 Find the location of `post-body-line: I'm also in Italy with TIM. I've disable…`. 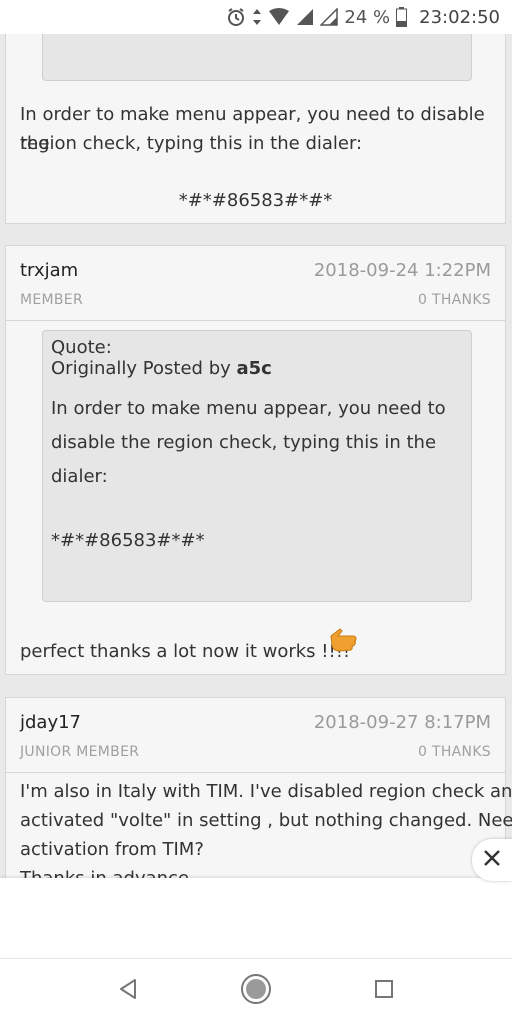

post-body-line: I'm also in Italy with TIM. I've disable… is located at coordinates (266, 791).